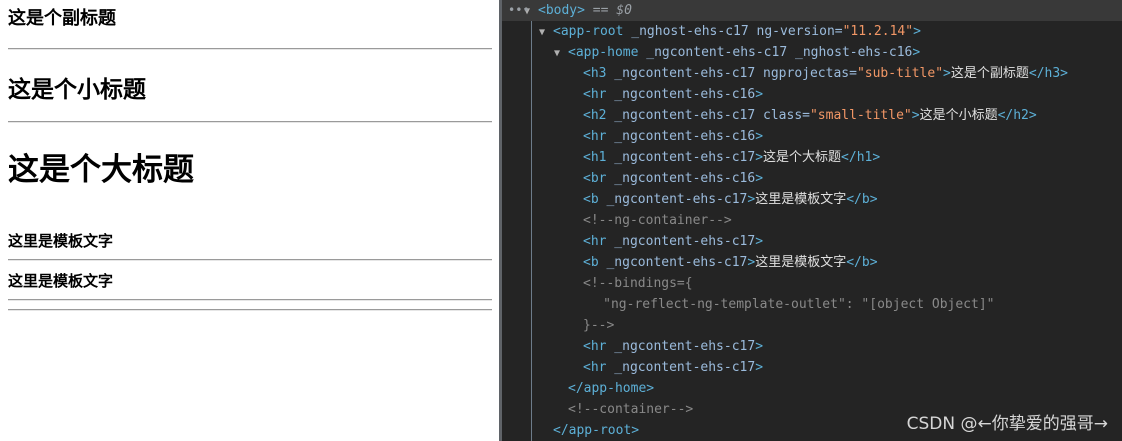 This screenshot has width=1122, height=441. Describe the element at coordinates (611, 388) in the screenshot. I see `token-tag: </app-home>` at that location.